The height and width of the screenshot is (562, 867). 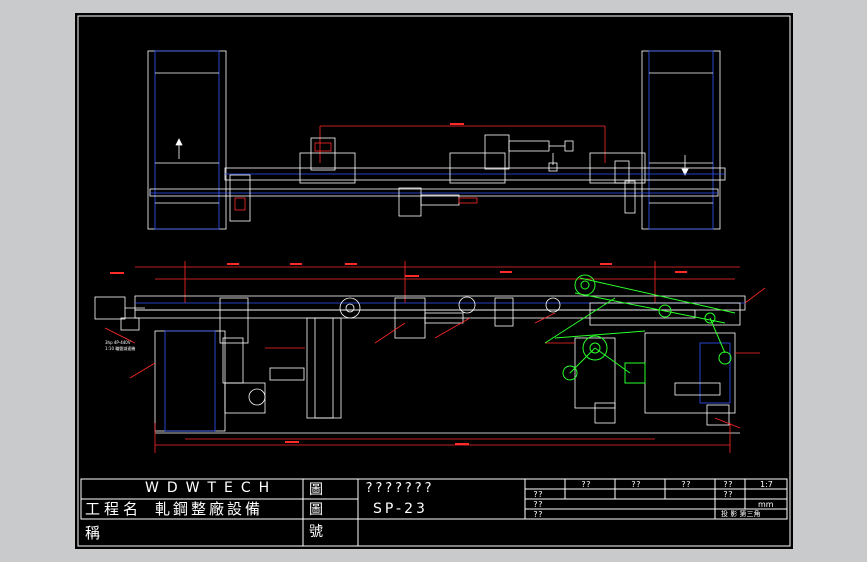 I want to click on tb-cell-6: ??, so click(x=538, y=494).